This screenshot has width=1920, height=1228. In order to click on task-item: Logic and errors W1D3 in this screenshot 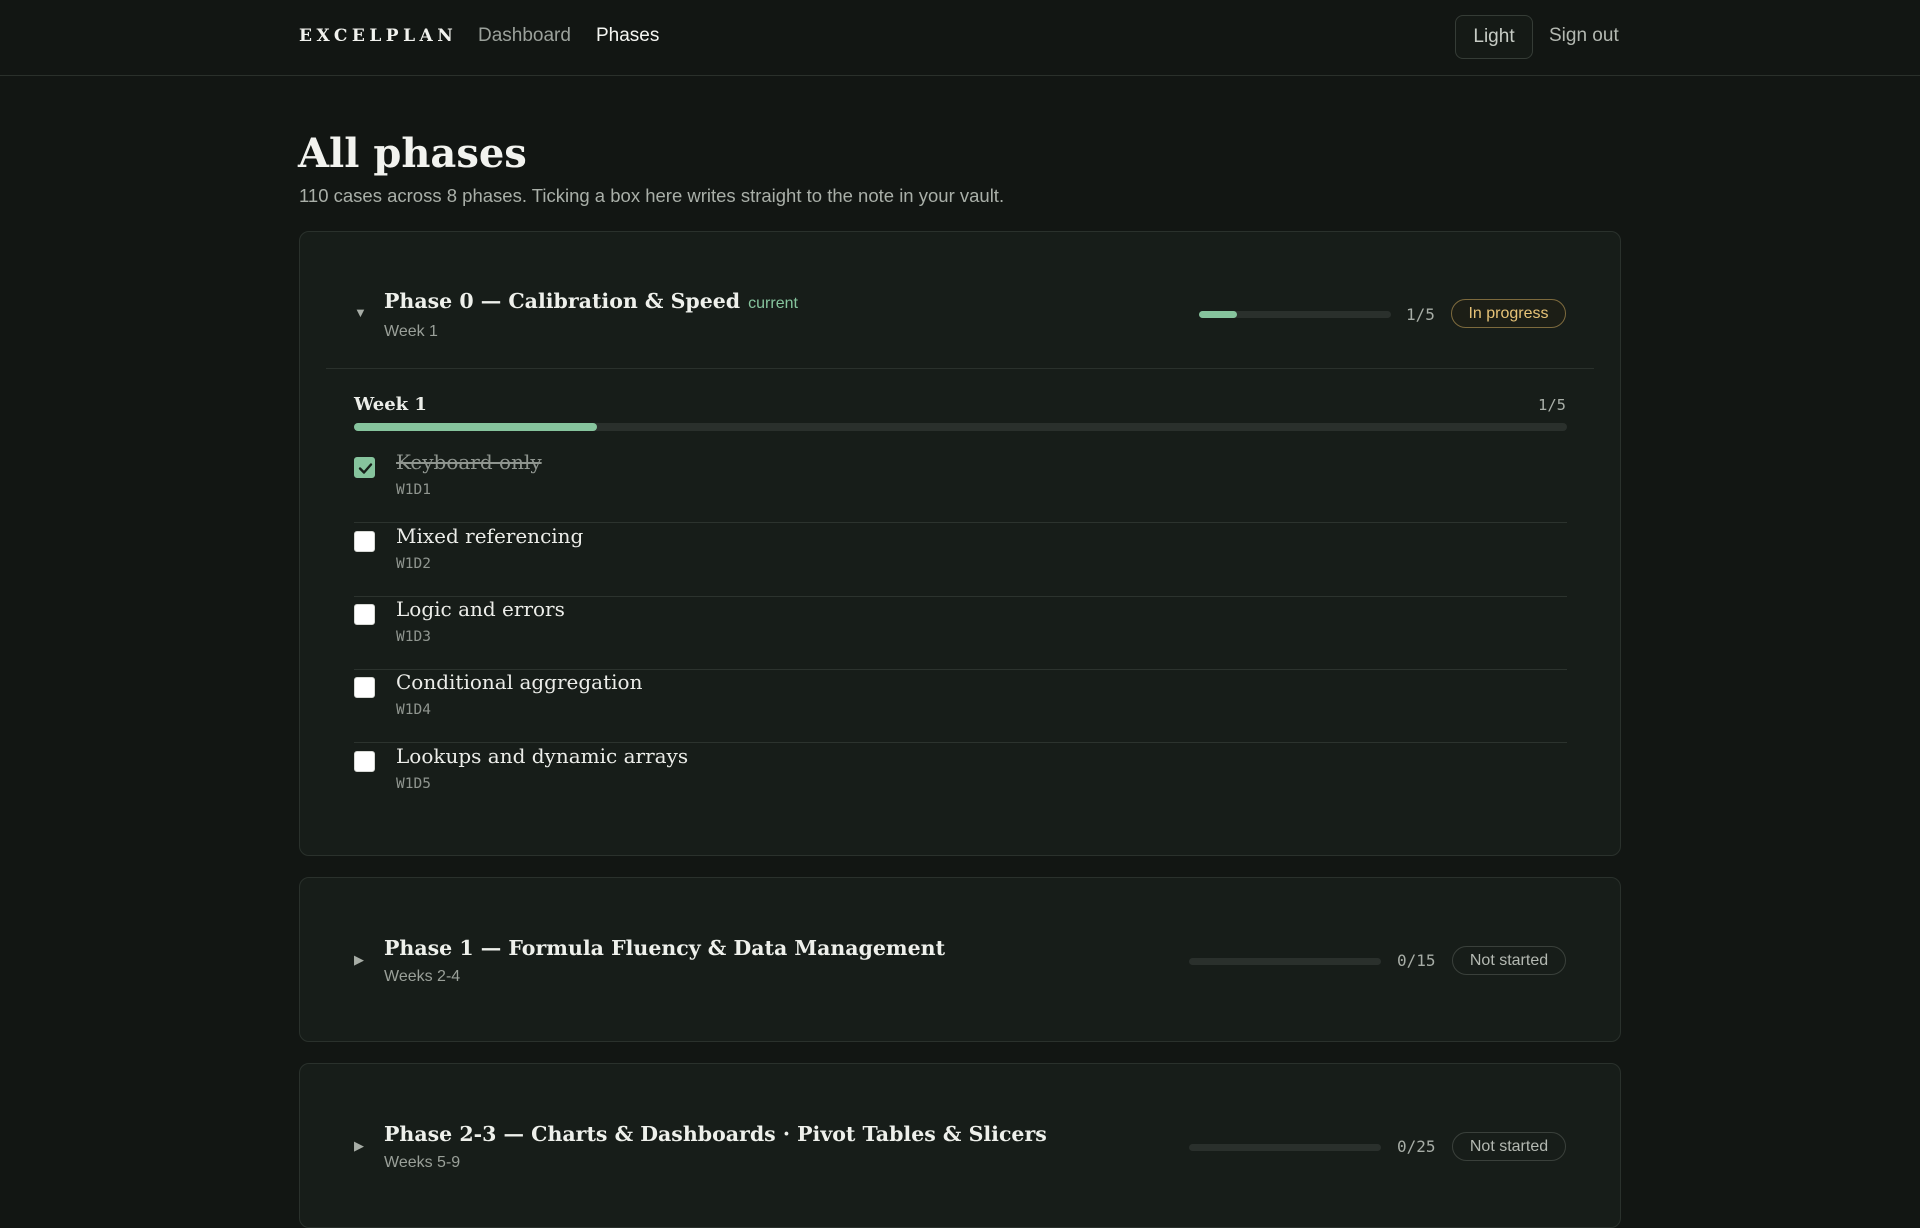, I will do `click(960, 633)`.